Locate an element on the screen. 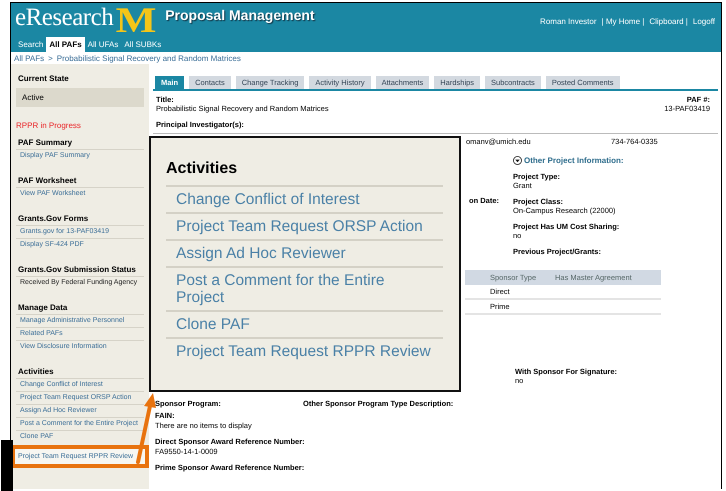 The width and height of the screenshot is (726, 491). nav-tab: All UFAs is located at coordinates (103, 44).